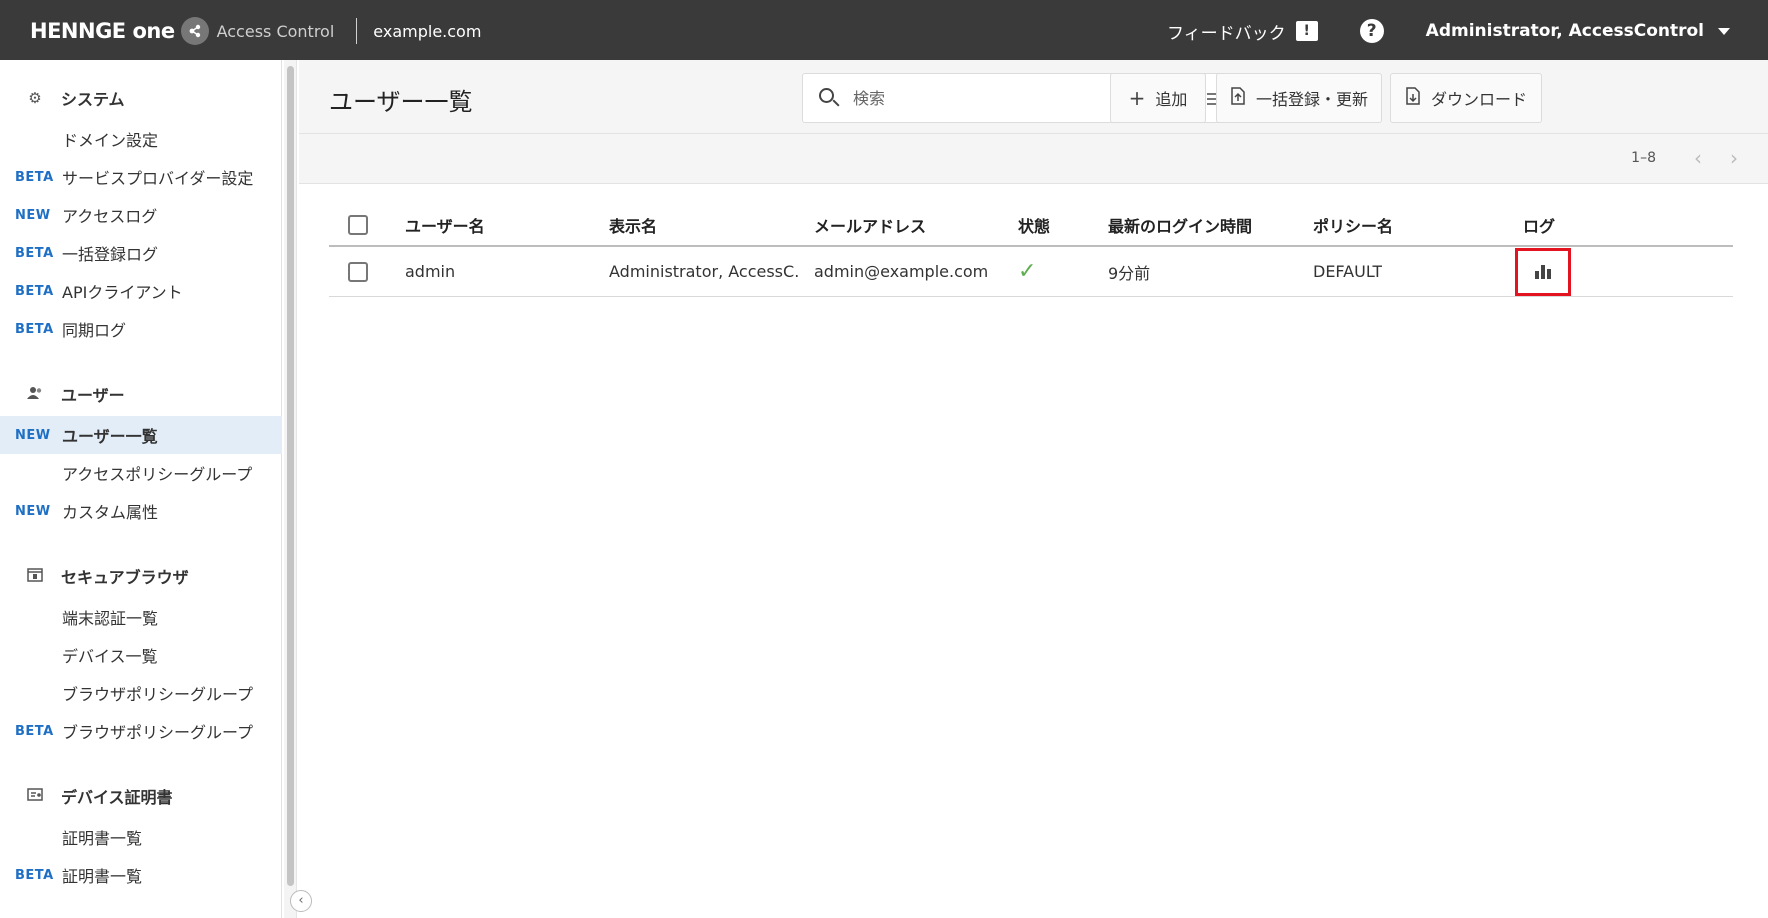 The height and width of the screenshot is (918, 1768). Describe the element at coordinates (1034, 224) in the screenshot. I see `column-header-status: 状態` at that location.